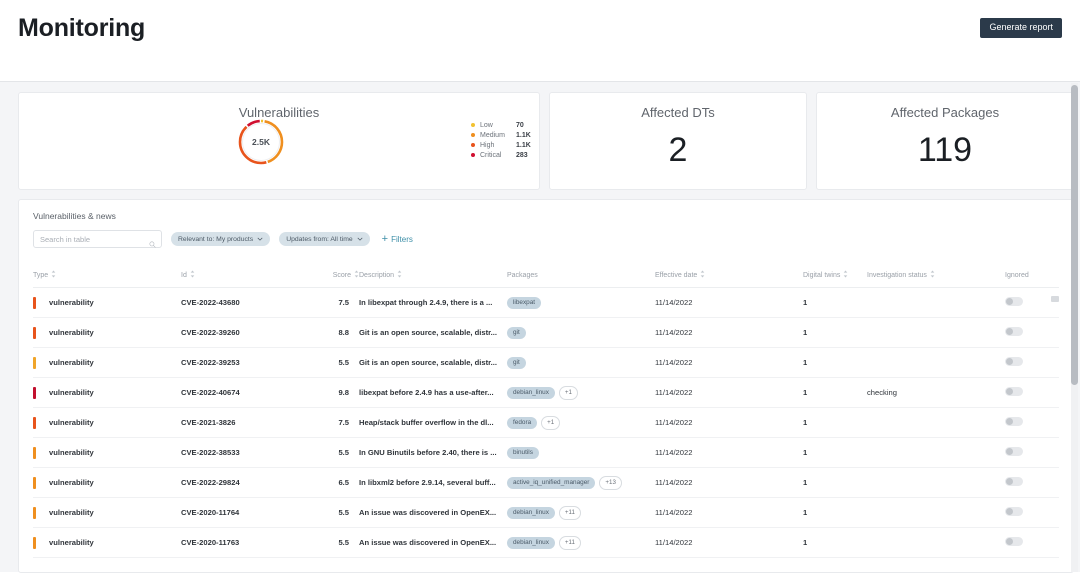  Describe the element at coordinates (338, 279) in the screenshot. I see `column-header-score: Score` at that location.